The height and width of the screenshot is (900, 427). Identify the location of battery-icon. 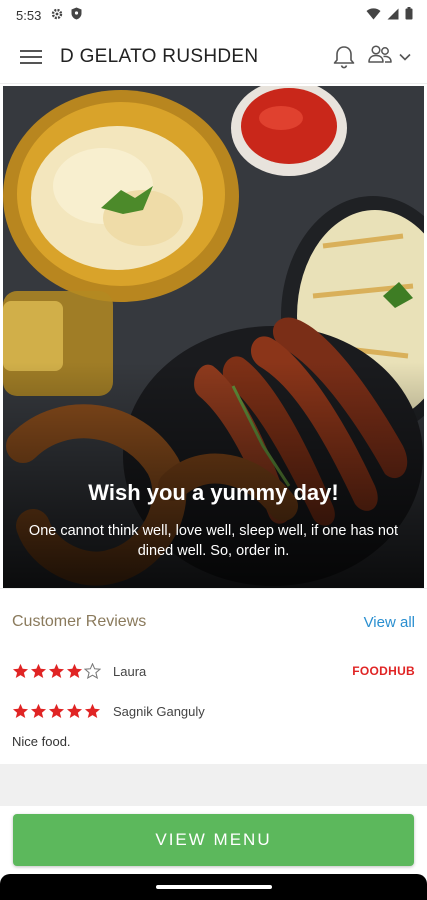
(409, 15).